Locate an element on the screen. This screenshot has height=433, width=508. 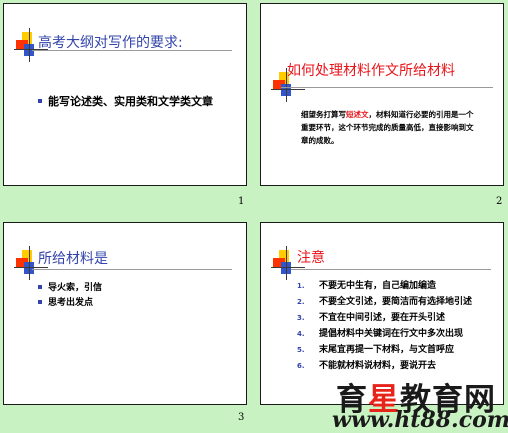
list-item: 1. 不要无中生有，自己编加编造 is located at coordinates (367, 286).